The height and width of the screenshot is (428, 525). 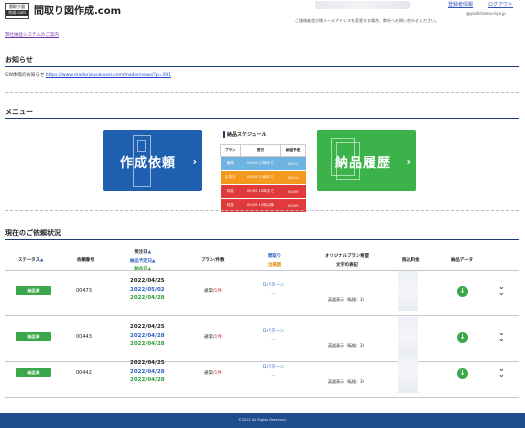 What do you see at coordinates (363, 163) in the screenshot?
I see `delivery-history-label: 納品履歴` at bounding box center [363, 163].